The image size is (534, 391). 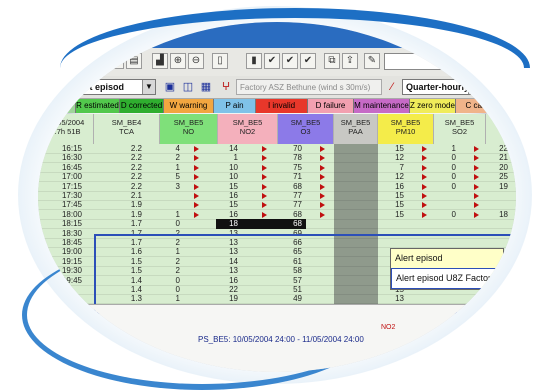 I want to click on episode-select-value: Alert episod, so click(x=98, y=87).